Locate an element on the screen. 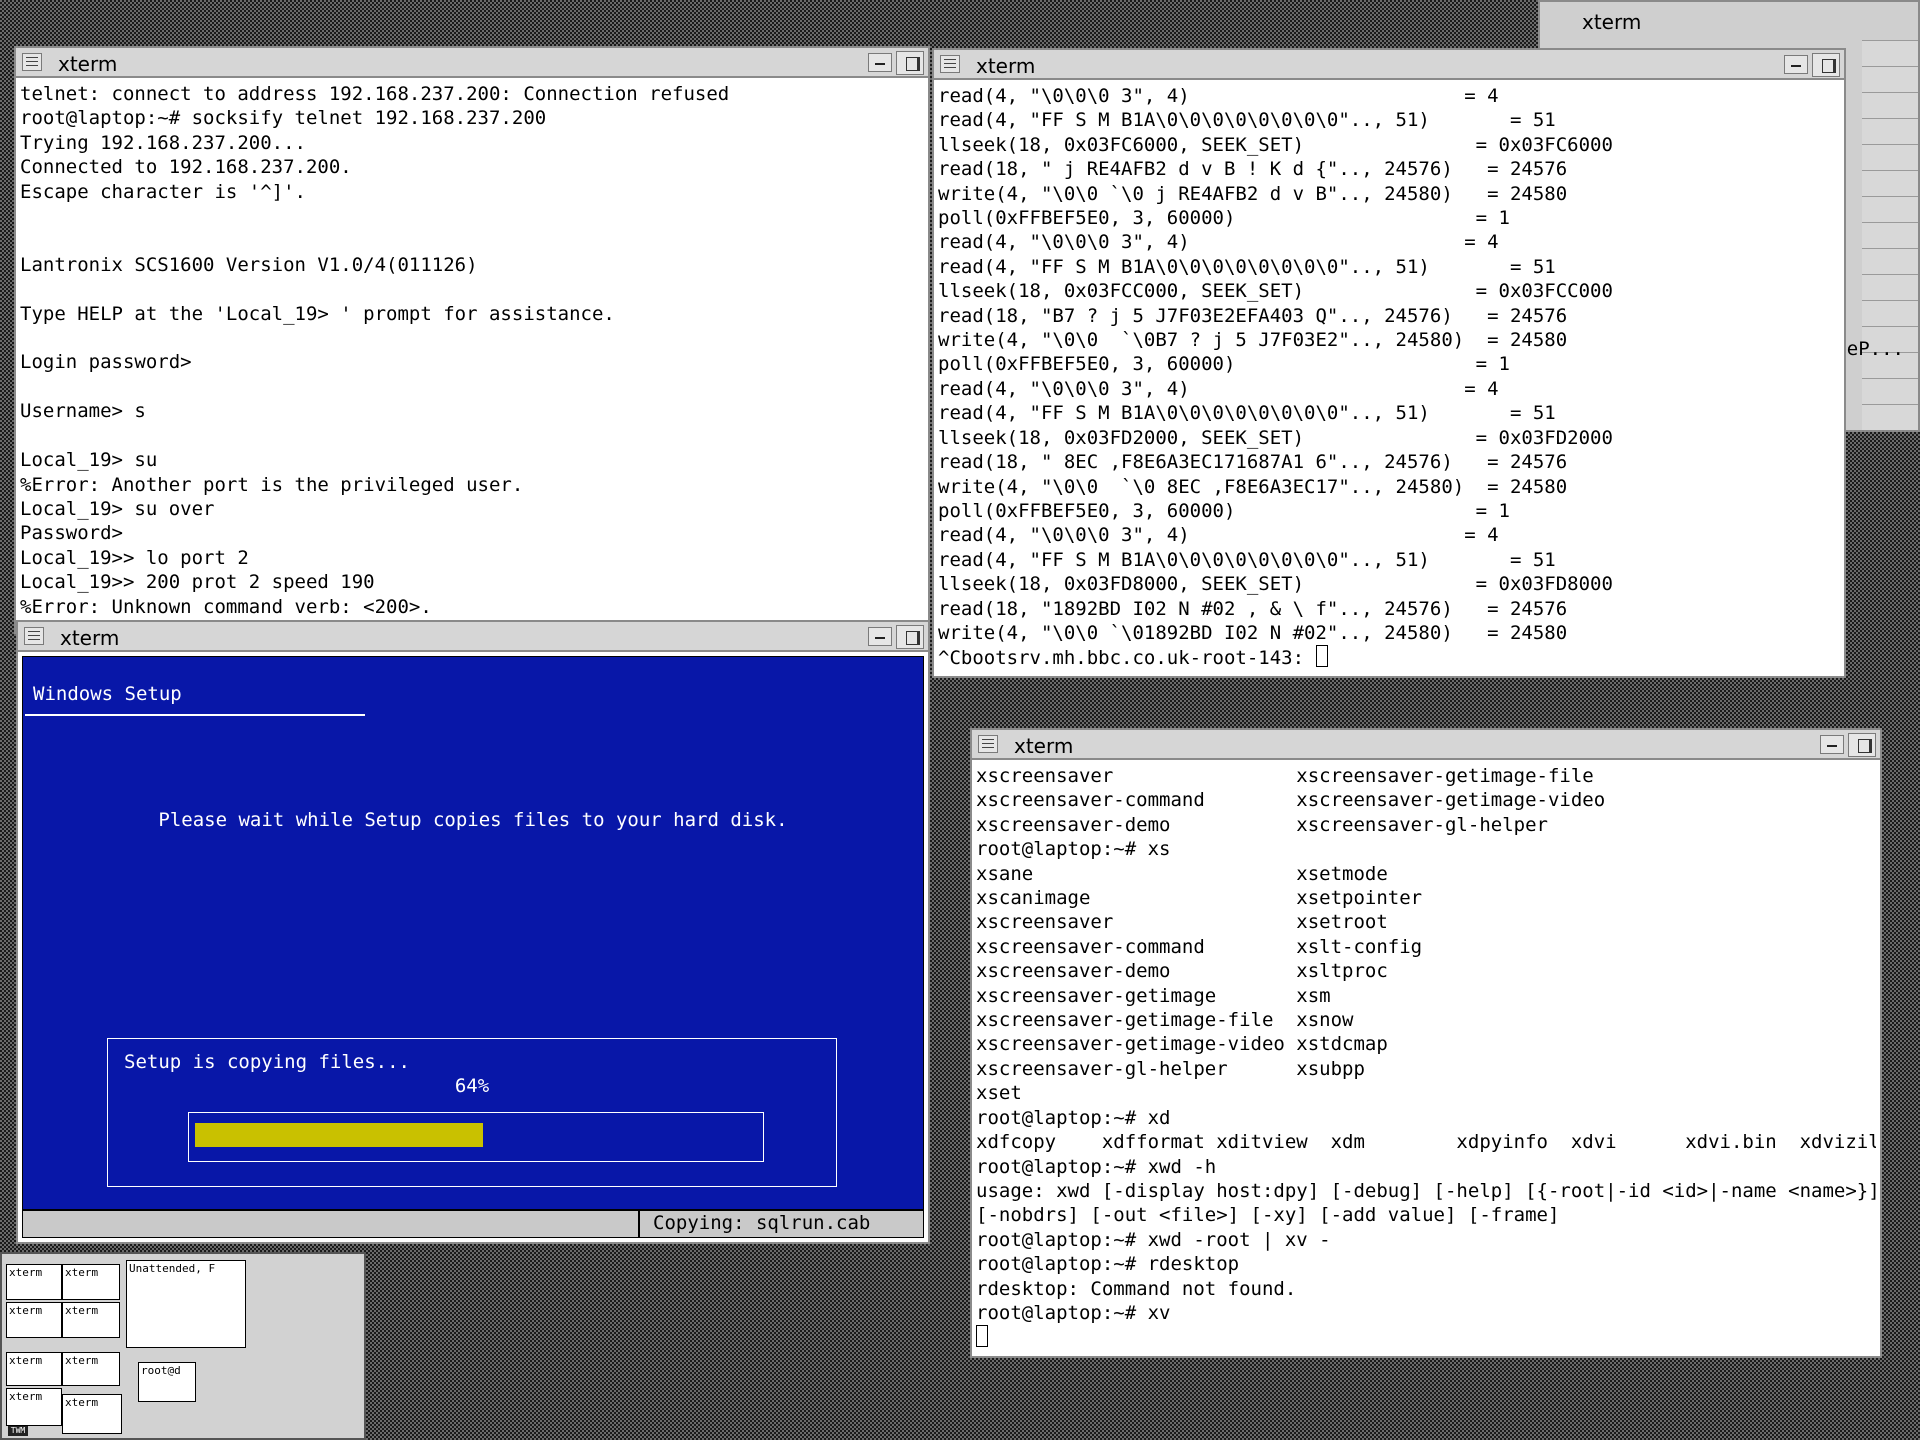 This screenshot has height=1440, width=1920. shell-prompt: ^Cbootsrv.mh.bbc.co.uk-root-143: is located at coordinates (1127, 658).